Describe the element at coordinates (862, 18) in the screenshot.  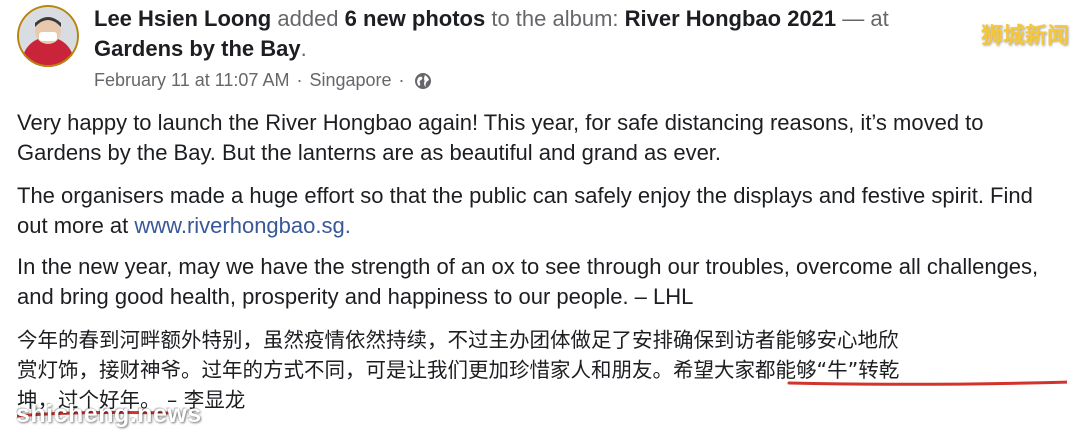
I see `location-prefix: — at` at that location.